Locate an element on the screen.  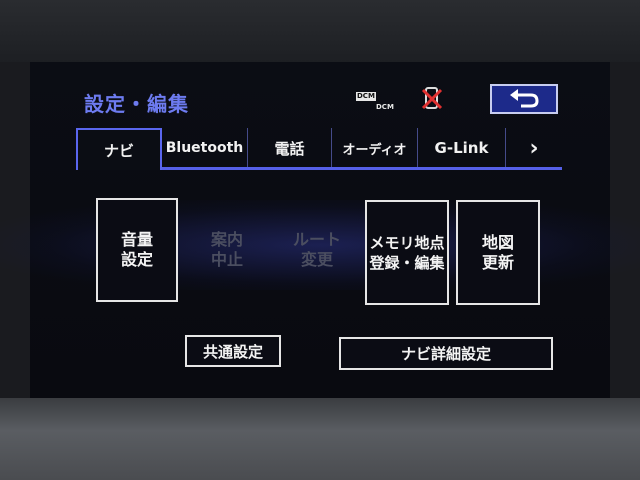
tab-next-arrow: › is located at coordinates (534, 148).